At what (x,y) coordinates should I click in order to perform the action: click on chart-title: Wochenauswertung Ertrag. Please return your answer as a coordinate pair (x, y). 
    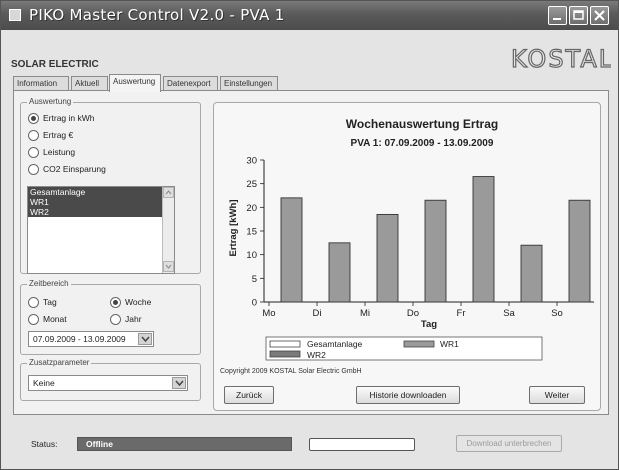
    Looking at the image, I should click on (422, 124).